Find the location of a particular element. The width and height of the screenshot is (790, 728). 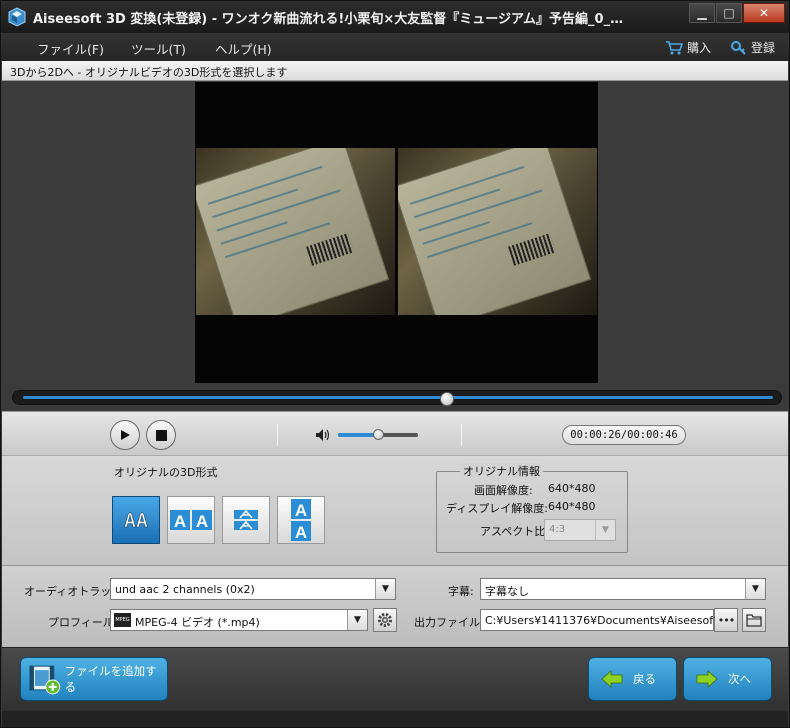

browse-button: ••• is located at coordinates (726, 620).